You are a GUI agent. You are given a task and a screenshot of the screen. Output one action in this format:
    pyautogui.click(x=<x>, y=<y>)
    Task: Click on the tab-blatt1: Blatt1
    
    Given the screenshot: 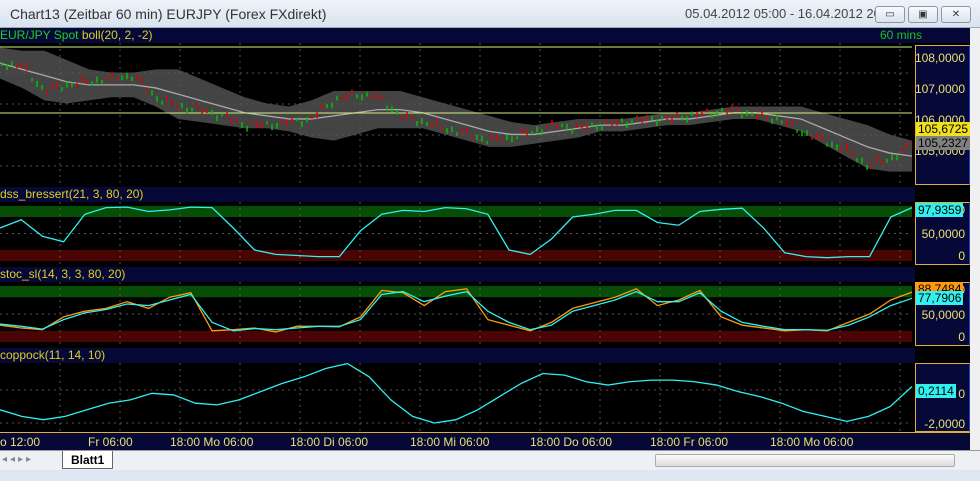 What is the action you would take?
    pyautogui.click(x=88, y=460)
    